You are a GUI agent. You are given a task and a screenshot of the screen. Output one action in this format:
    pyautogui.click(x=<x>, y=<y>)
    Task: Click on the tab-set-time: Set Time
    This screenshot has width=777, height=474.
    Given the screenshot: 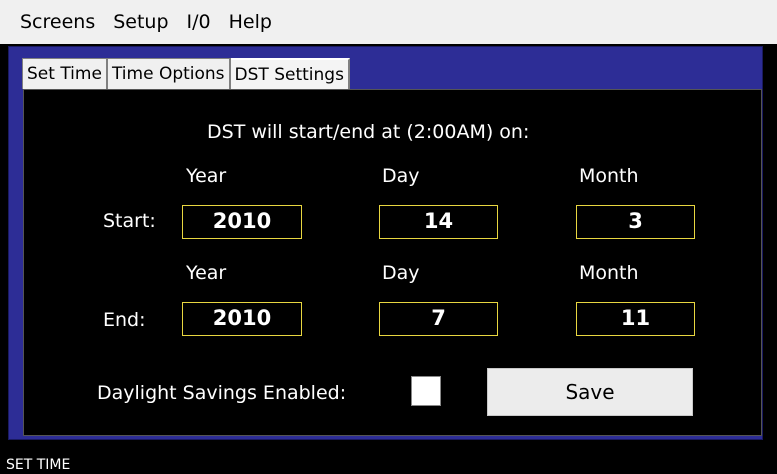 What is the action you would take?
    pyautogui.click(x=65, y=73)
    